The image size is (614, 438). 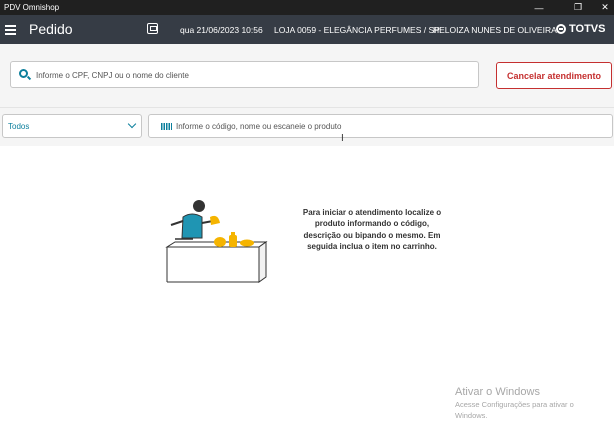 What do you see at coordinates (132, 124) in the screenshot?
I see `chevron-down-icon` at bounding box center [132, 124].